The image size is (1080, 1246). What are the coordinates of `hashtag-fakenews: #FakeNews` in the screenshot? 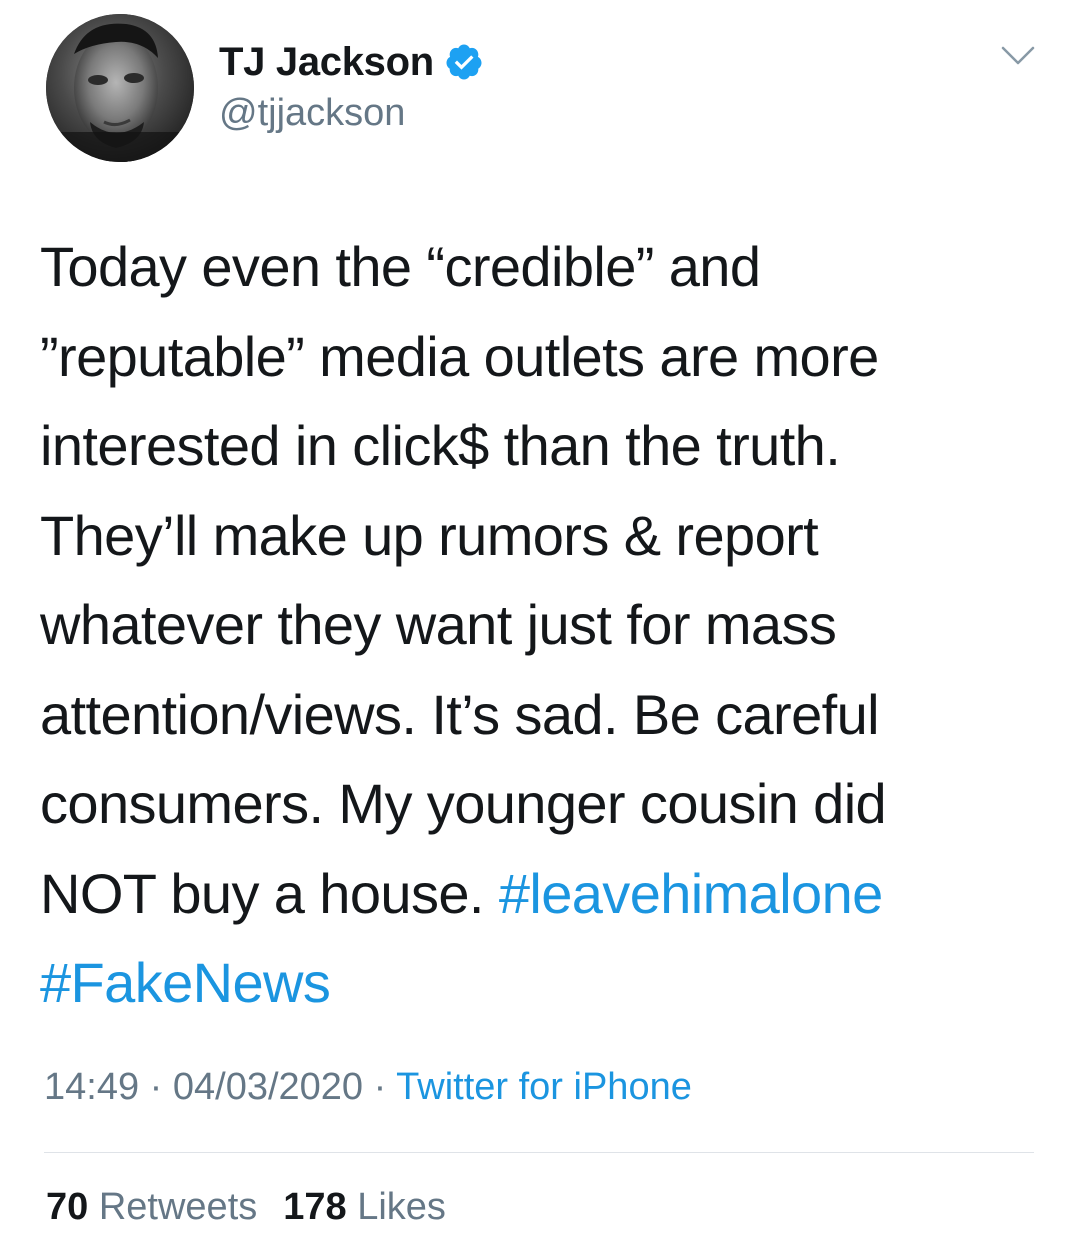 It's located at (185, 982).